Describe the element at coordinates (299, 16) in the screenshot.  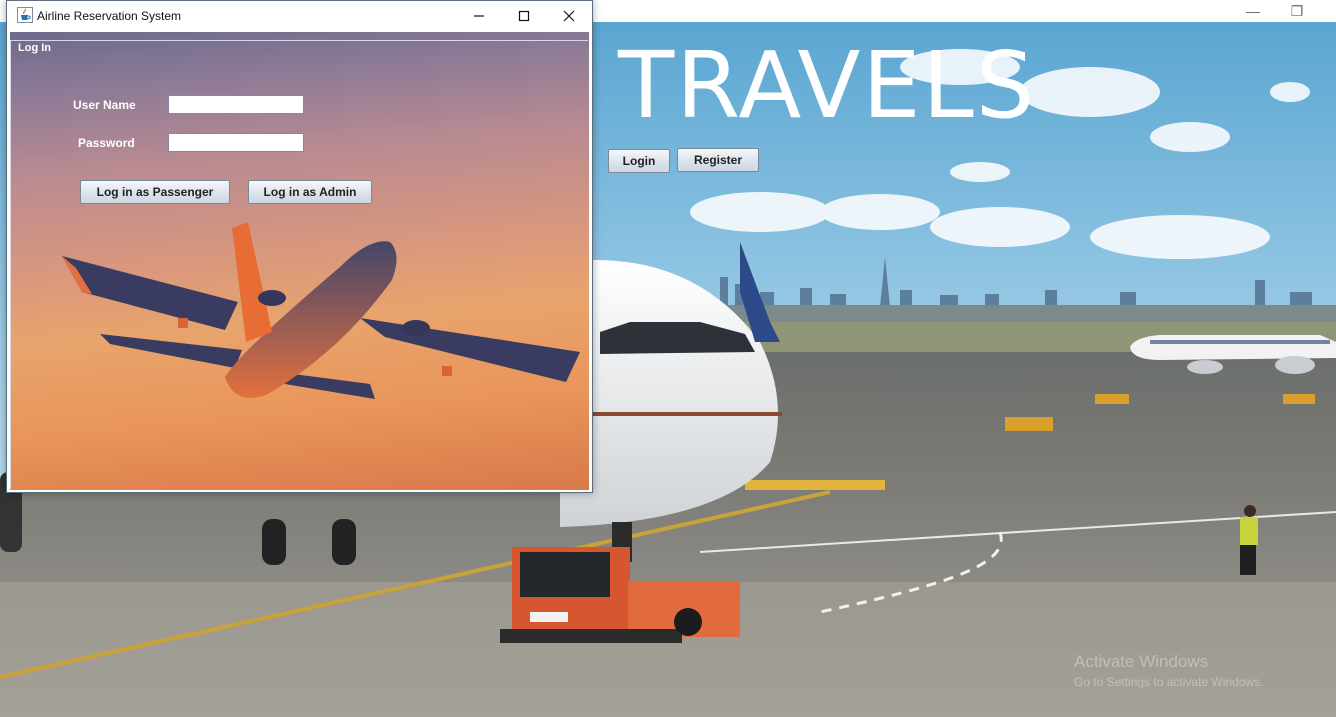
I see `dialog-titlebar: Airline Reservation System` at that location.